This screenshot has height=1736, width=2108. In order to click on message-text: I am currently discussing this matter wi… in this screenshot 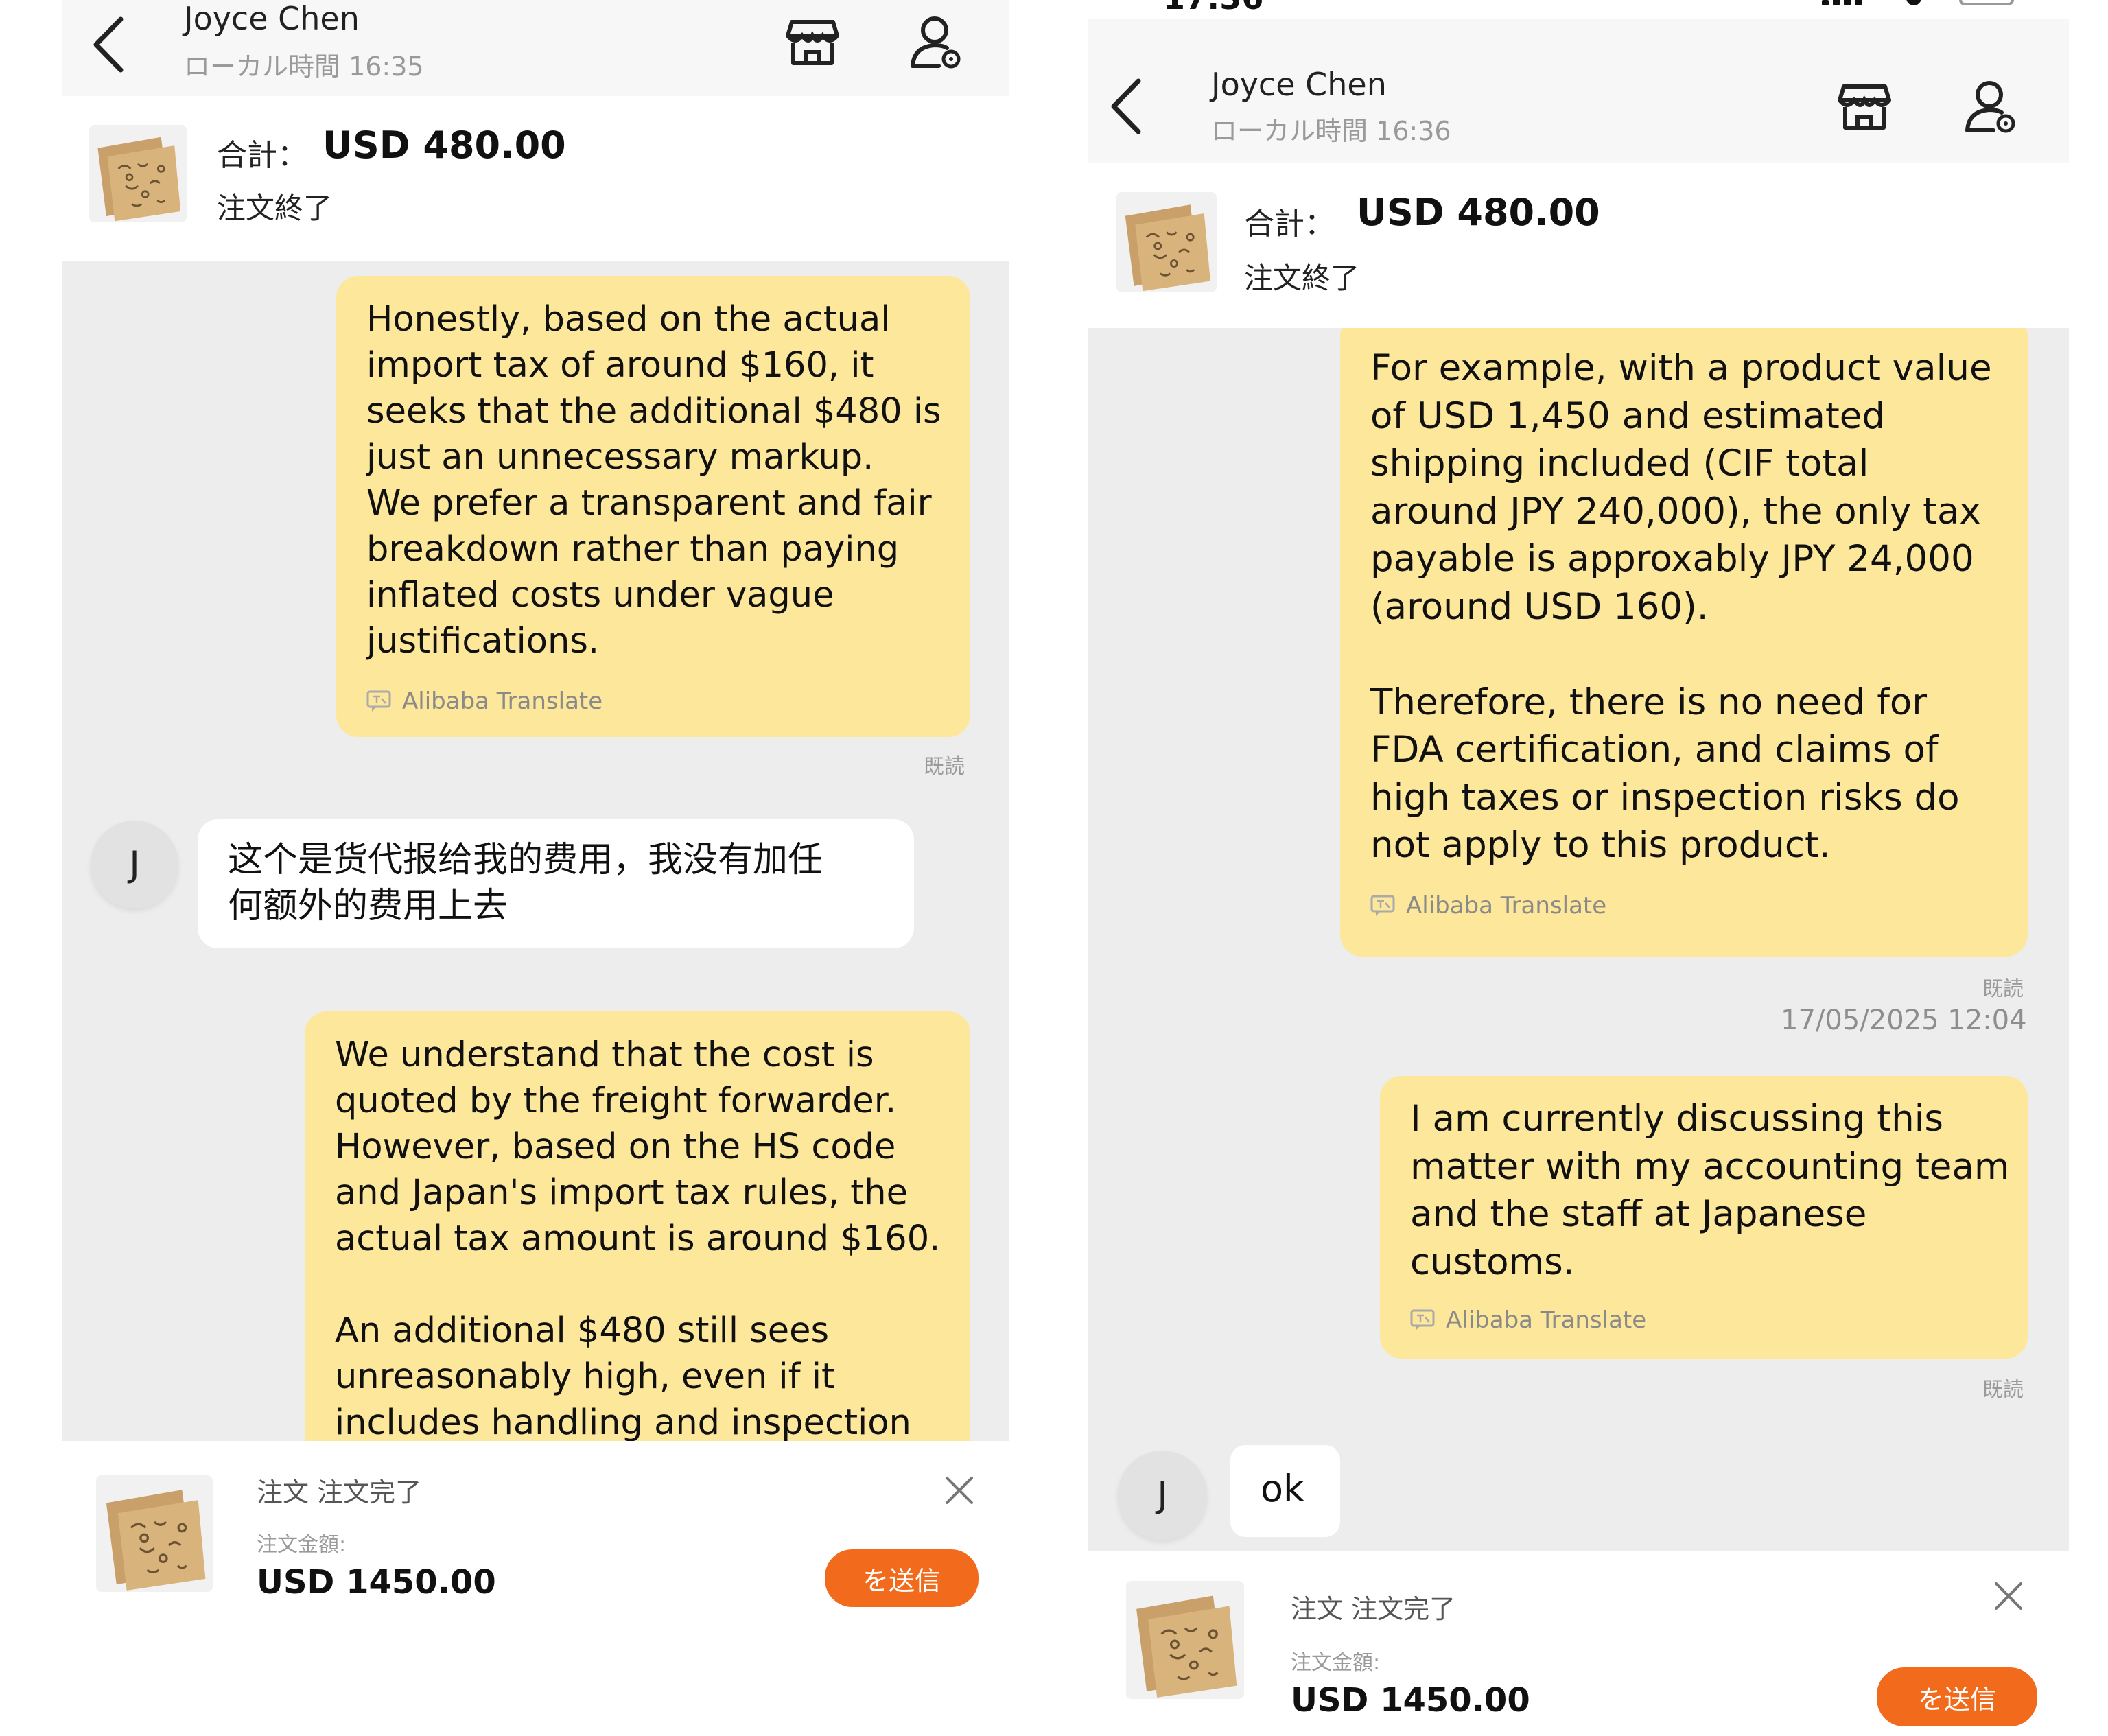, I will do `click(1710, 1190)`.